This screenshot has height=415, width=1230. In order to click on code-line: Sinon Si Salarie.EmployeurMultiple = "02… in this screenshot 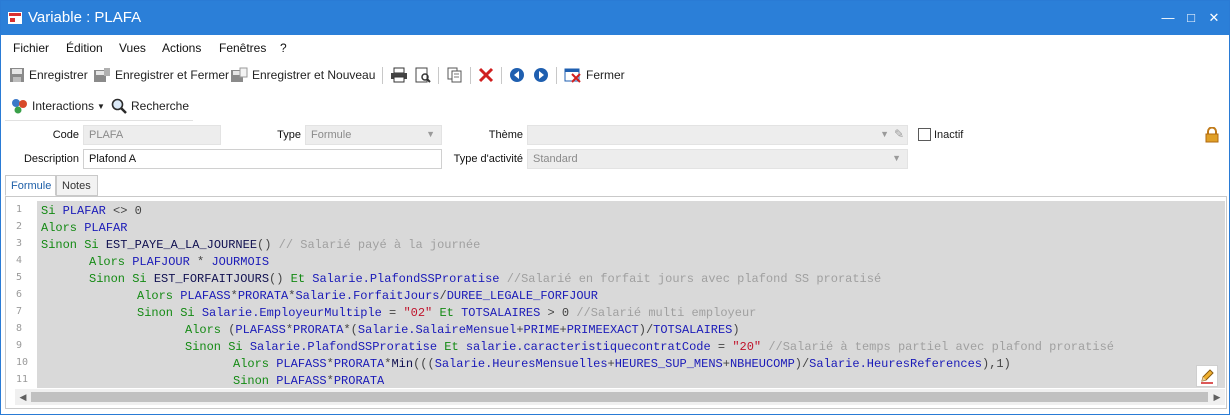, I will do `click(447, 313)`.